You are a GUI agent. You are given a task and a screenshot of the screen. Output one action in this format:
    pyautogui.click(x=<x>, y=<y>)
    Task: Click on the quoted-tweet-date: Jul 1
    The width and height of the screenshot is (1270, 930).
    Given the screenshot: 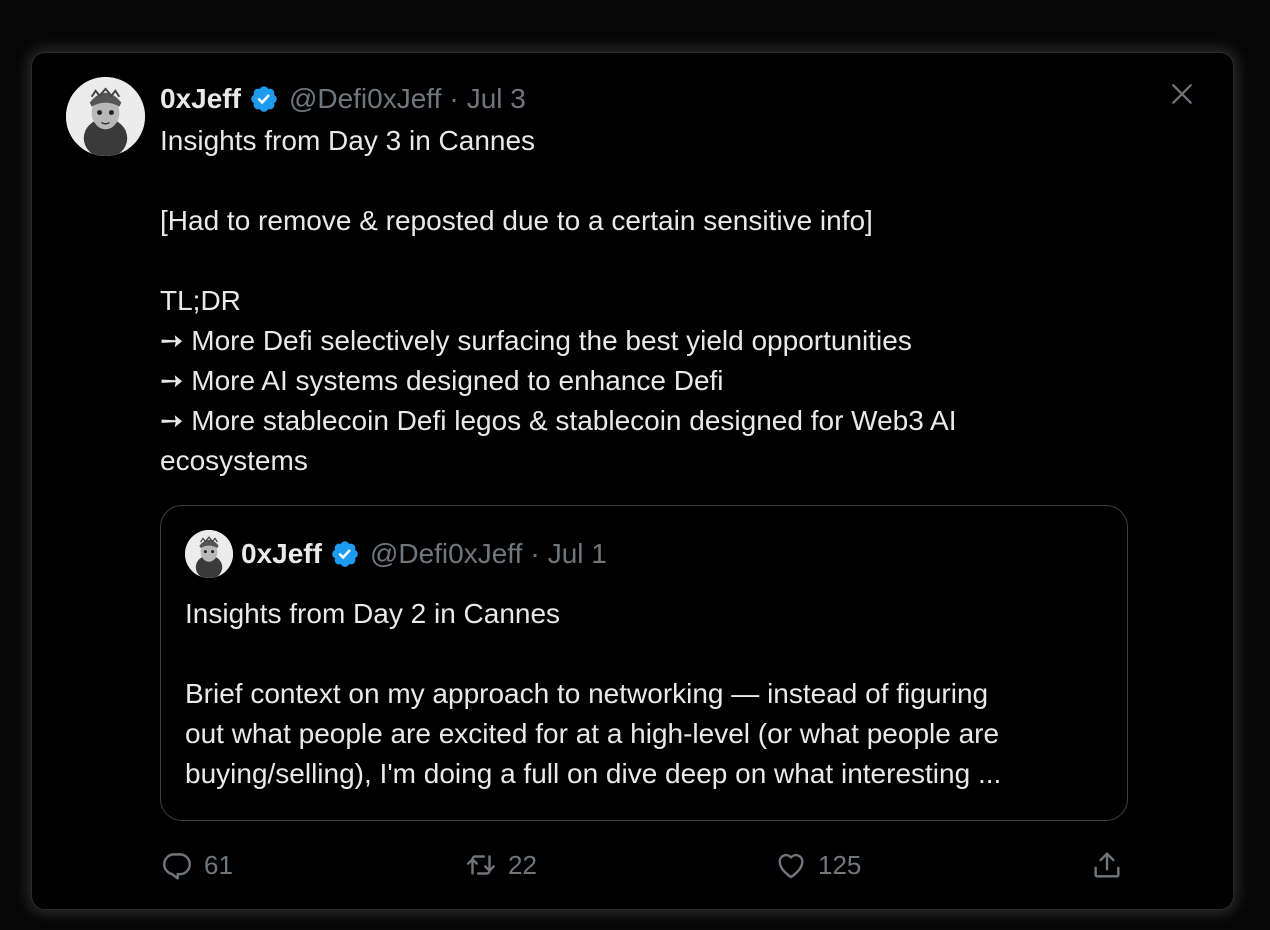 What is the action you would take?
    pyautogui.click(x=577, y=553)
    